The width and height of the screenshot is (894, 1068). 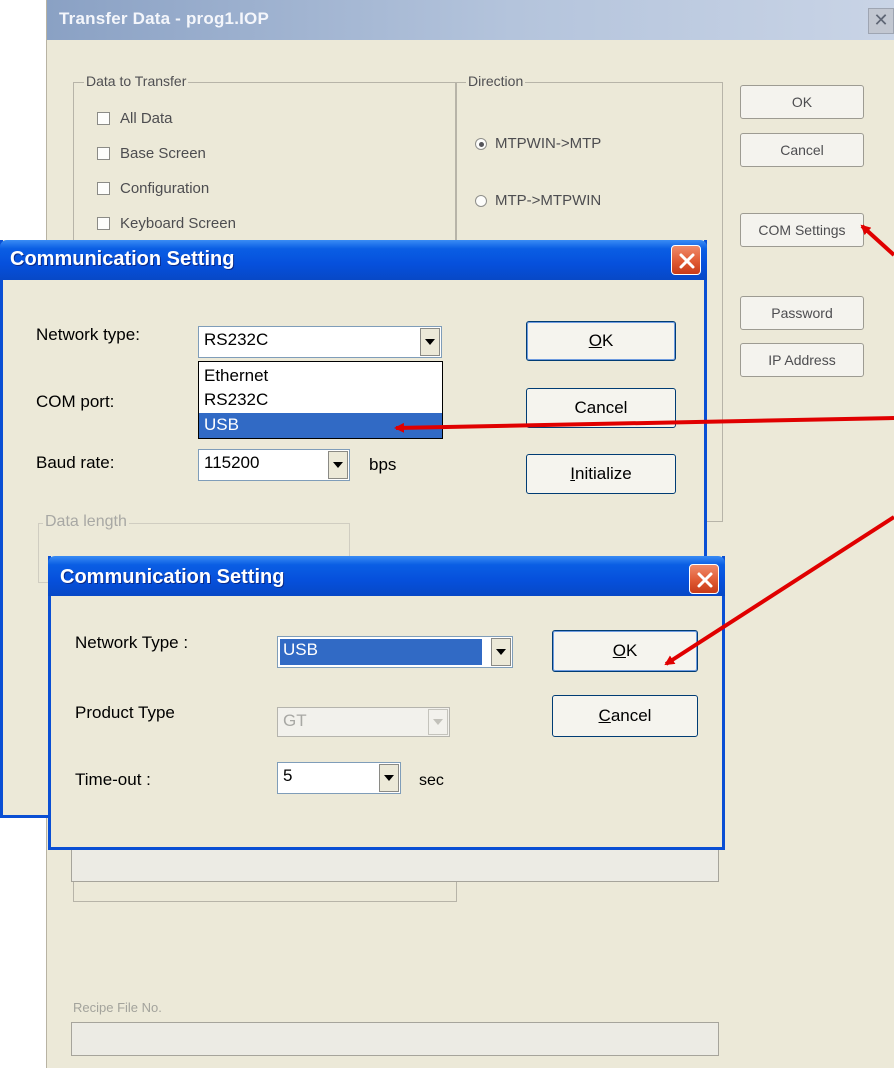 What do you see at coordinates (603, 473) in the screenshot?
I see `initialize-label: nitialize` at bounding box center [603, 473].